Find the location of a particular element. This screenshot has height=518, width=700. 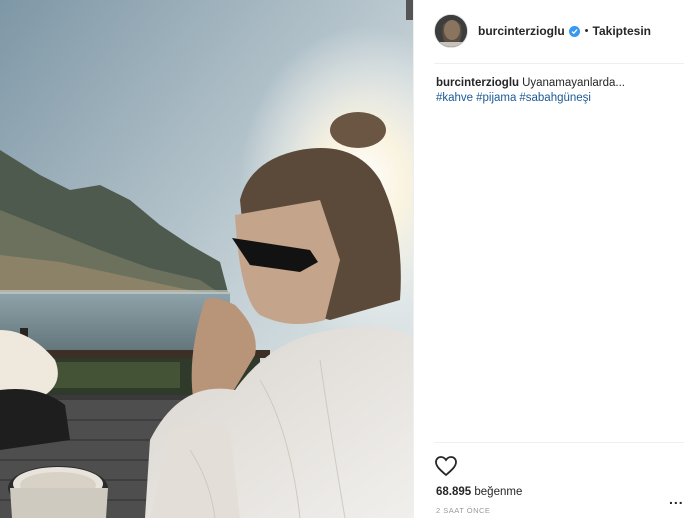

actions-divider is located at coordinates (559, 442).